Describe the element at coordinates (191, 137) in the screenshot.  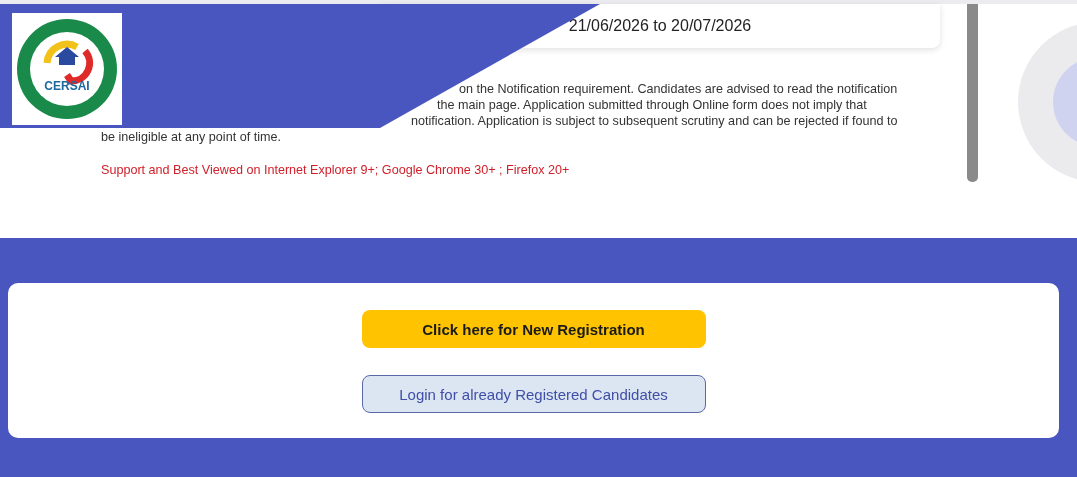
I see `notice-text: be ineligible at any point of time.` at that location.